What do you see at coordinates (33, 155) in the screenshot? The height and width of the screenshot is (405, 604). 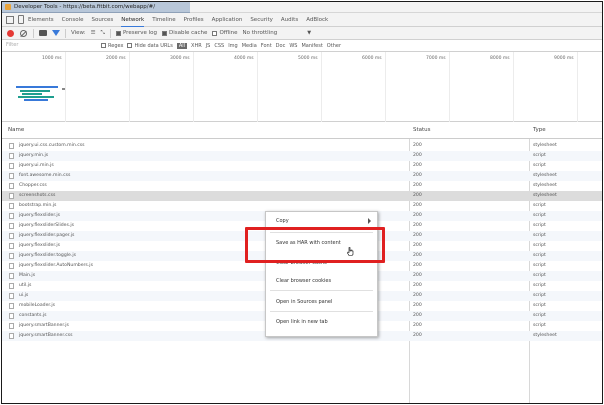 I see `cell-name: jquery.min.js` at bounding box center [33, 155].